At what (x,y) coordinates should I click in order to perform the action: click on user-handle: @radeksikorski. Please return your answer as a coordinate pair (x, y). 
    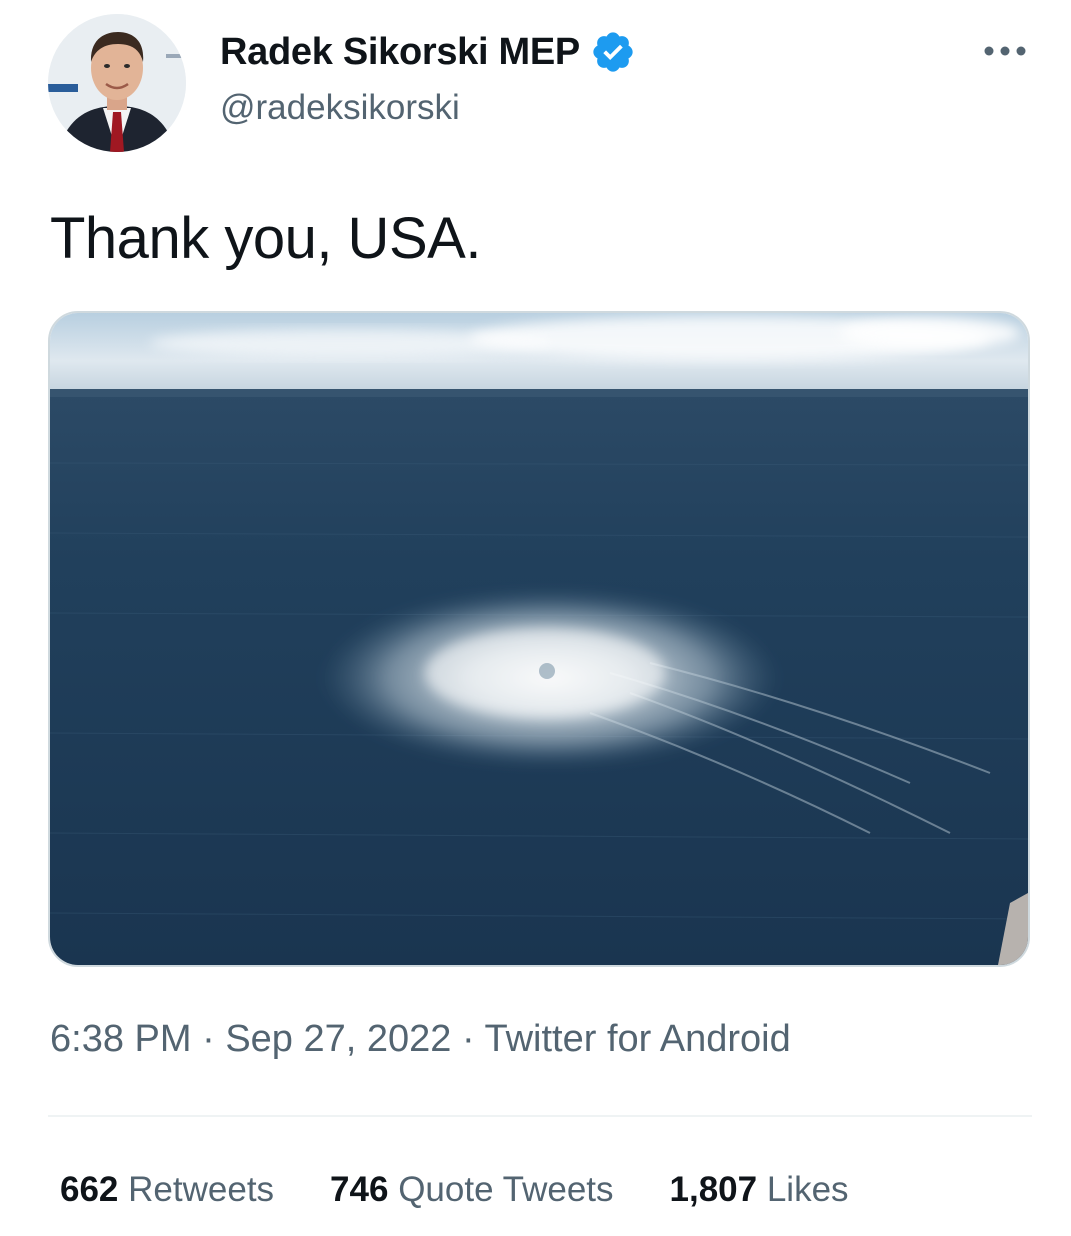
    Looking at the image, I should click on (340, 108).